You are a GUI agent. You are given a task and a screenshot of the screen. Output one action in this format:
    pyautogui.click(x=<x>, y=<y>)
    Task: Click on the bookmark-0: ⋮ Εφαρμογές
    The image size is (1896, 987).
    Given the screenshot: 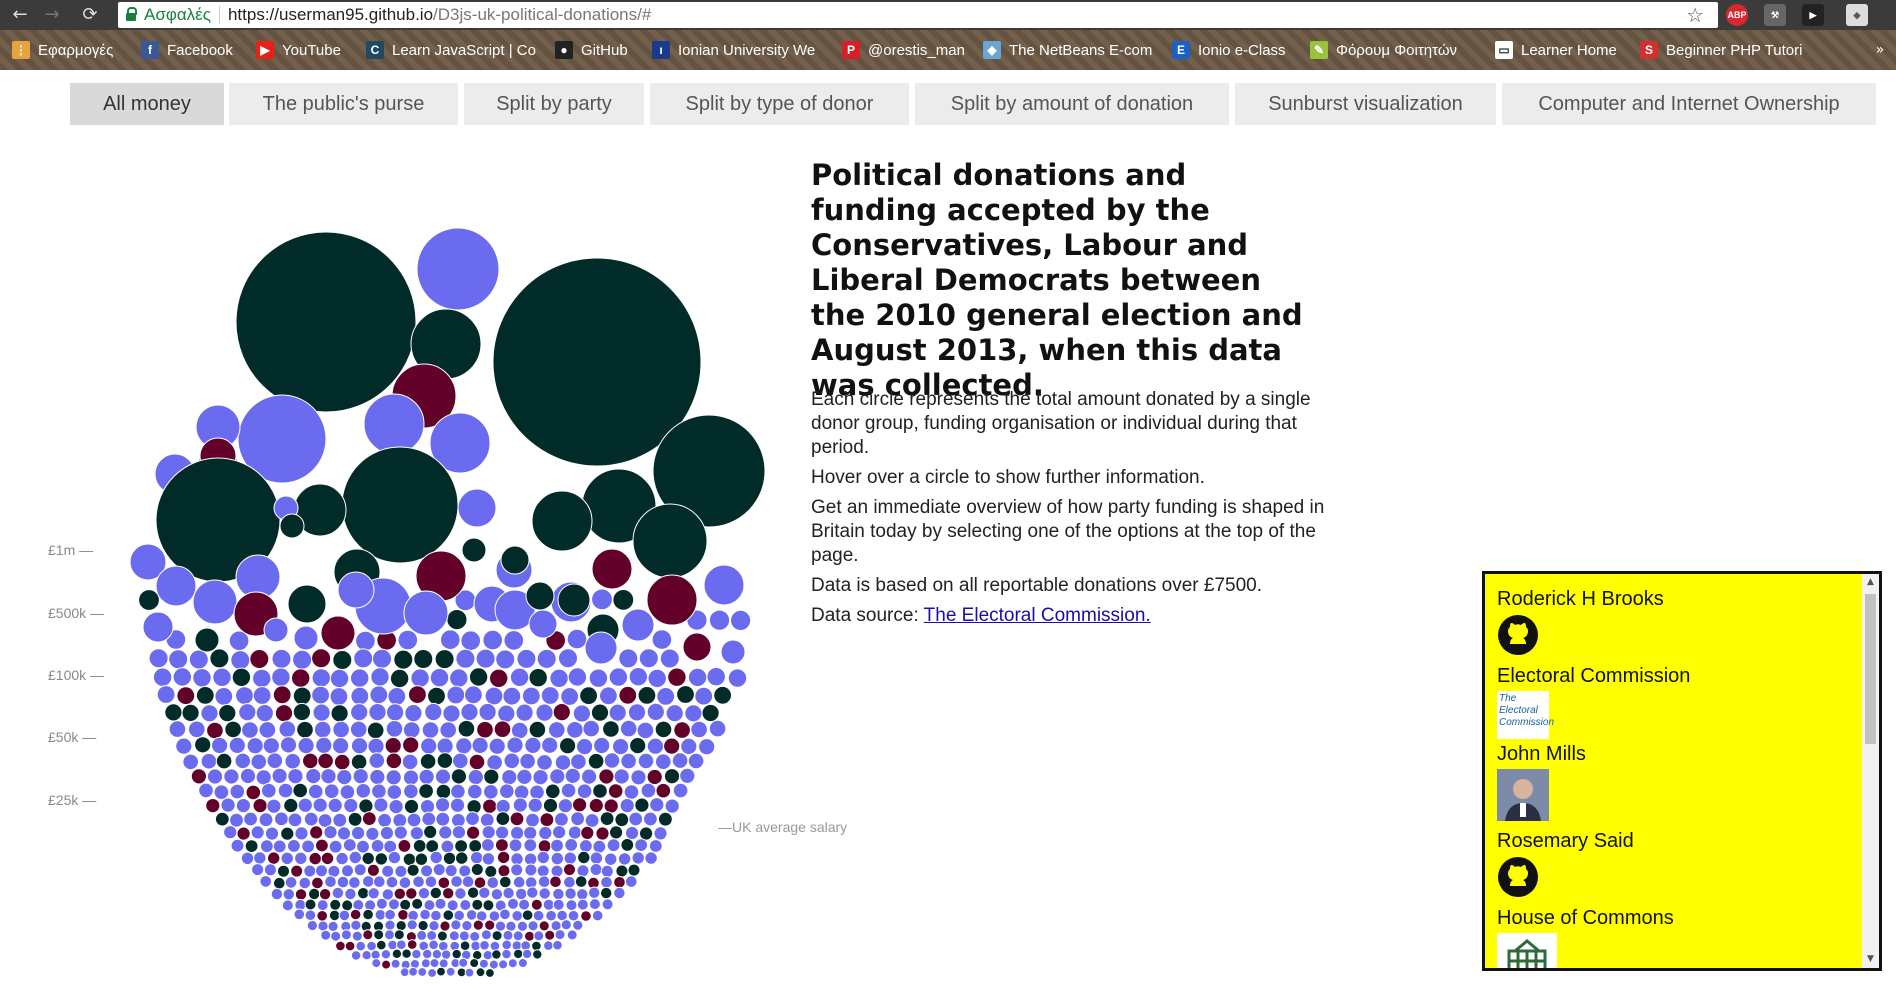 What is the action you would take?
    pyautogui.click(x=69, y=50)
    